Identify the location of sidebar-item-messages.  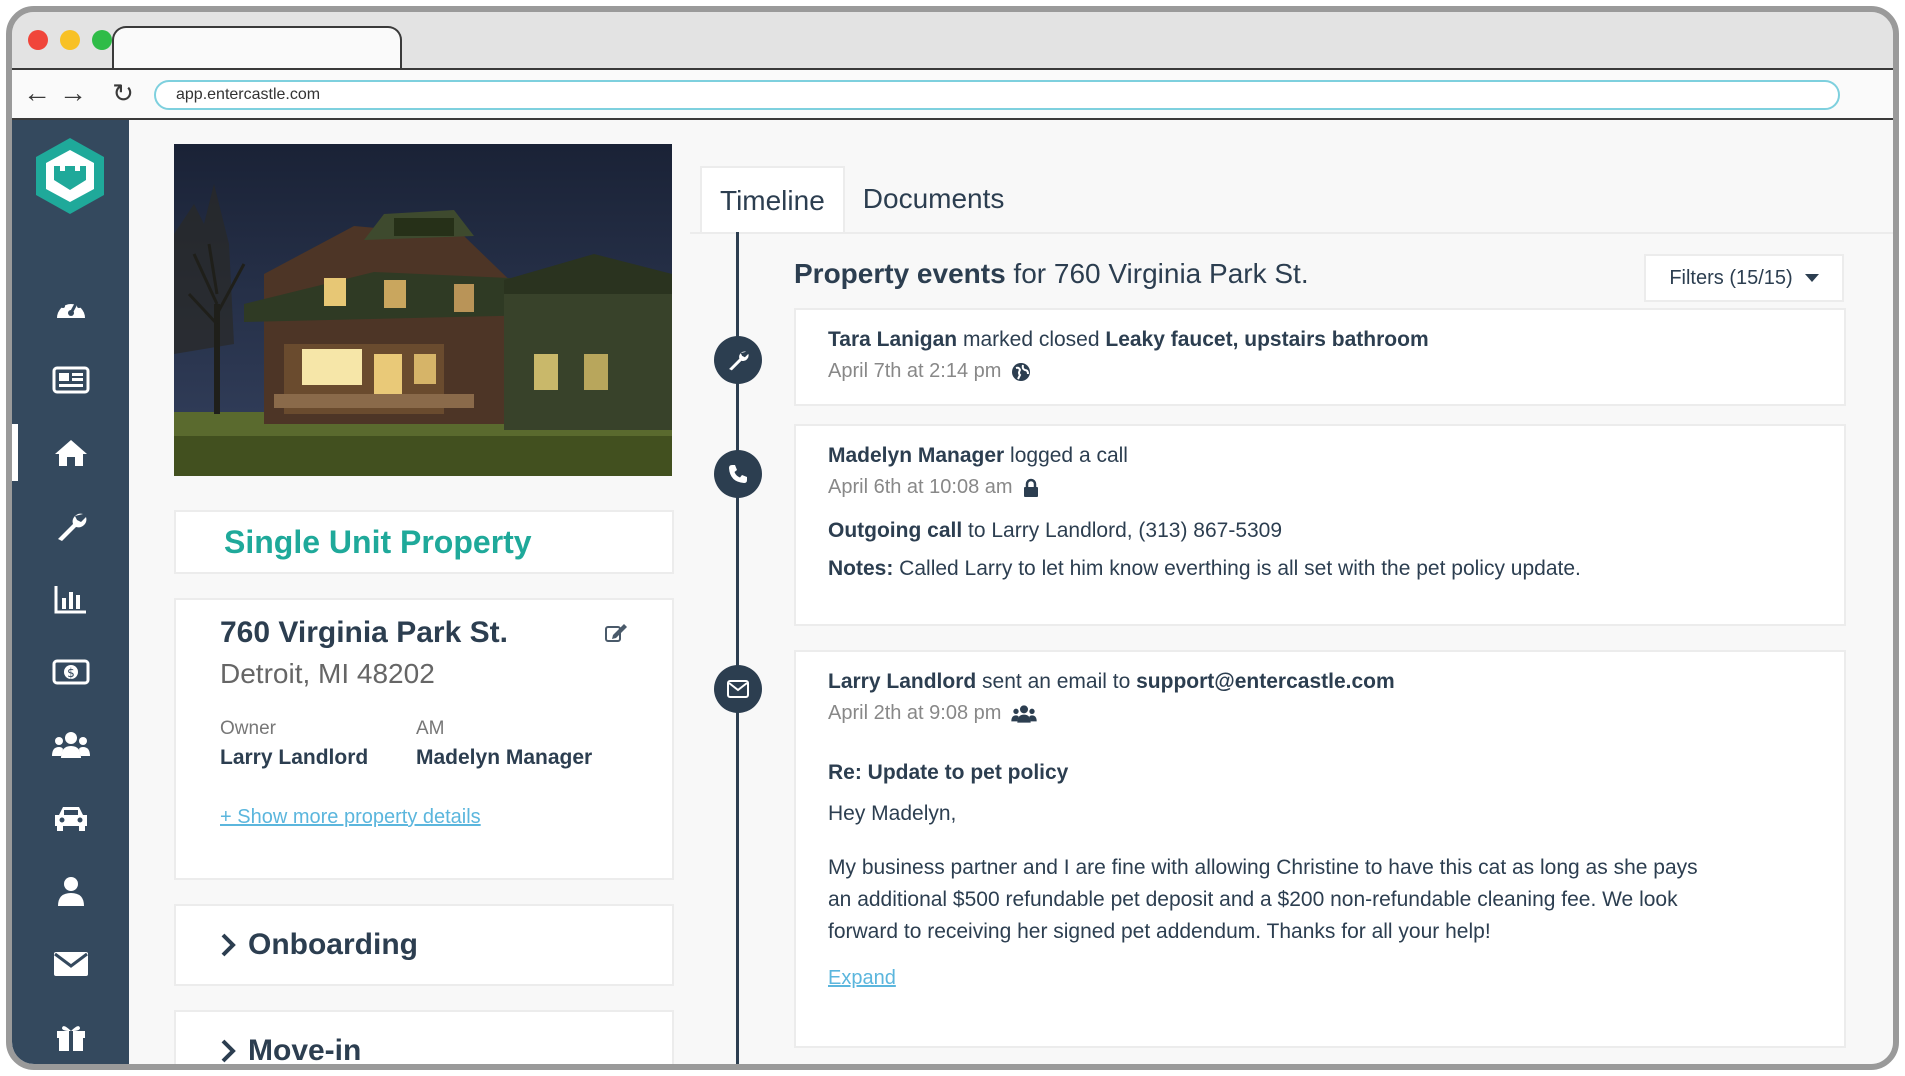
(70, 963).